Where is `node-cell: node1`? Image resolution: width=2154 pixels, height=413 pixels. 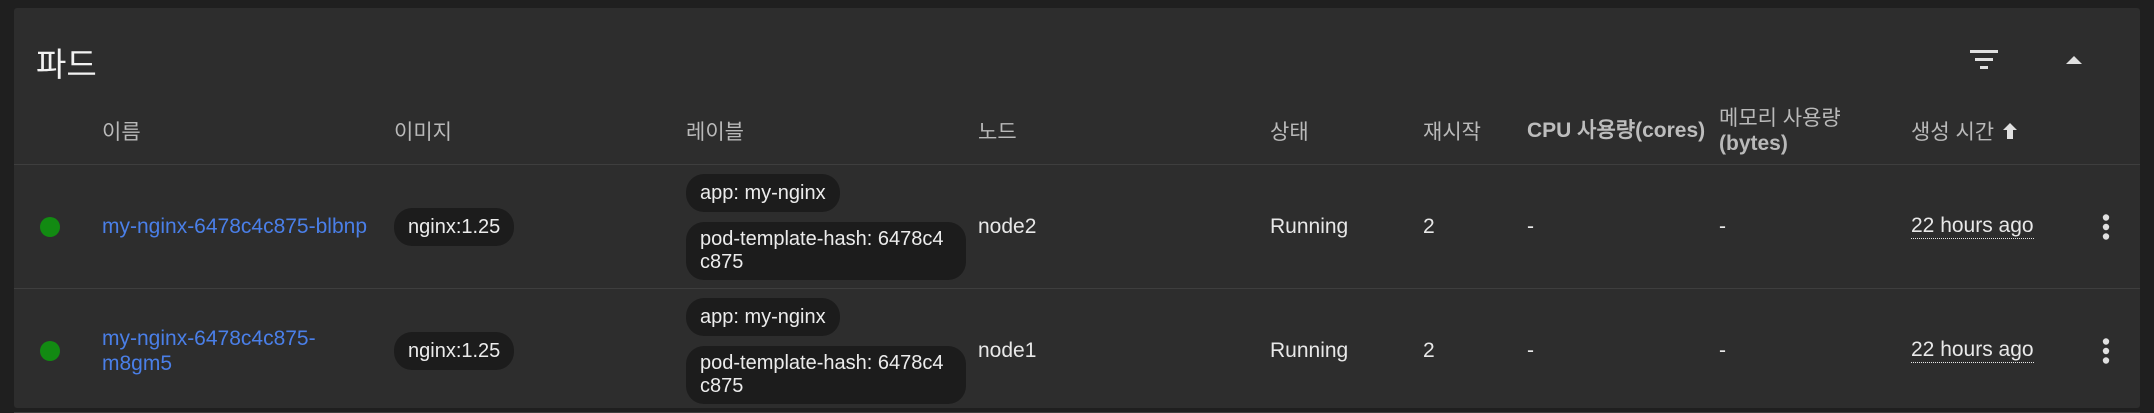
node-cell: node1 is located at coordinates (1007, 350).